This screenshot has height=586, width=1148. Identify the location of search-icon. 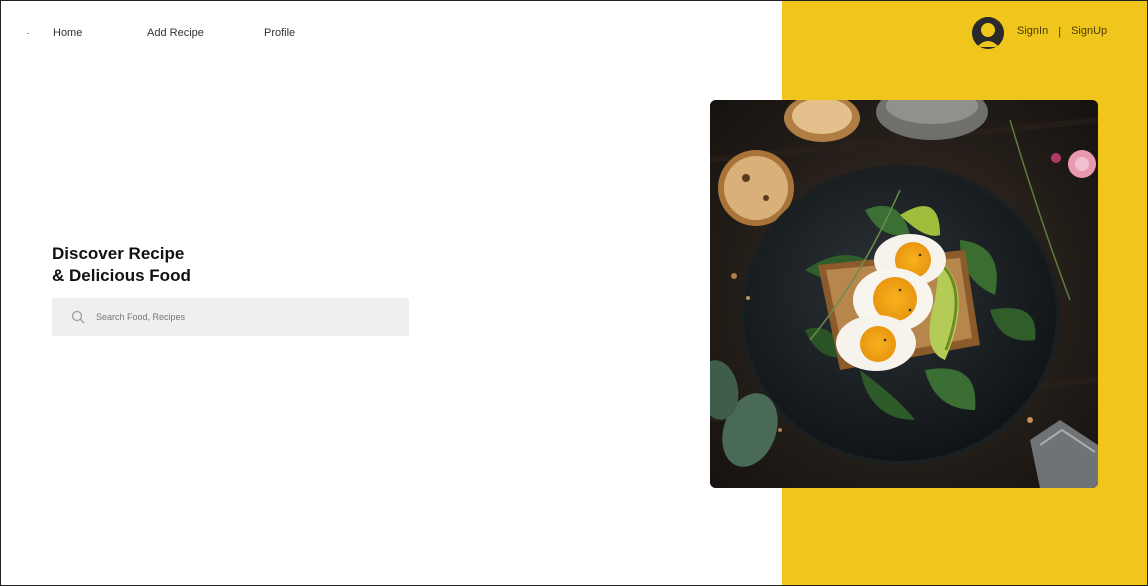
(78, 317).